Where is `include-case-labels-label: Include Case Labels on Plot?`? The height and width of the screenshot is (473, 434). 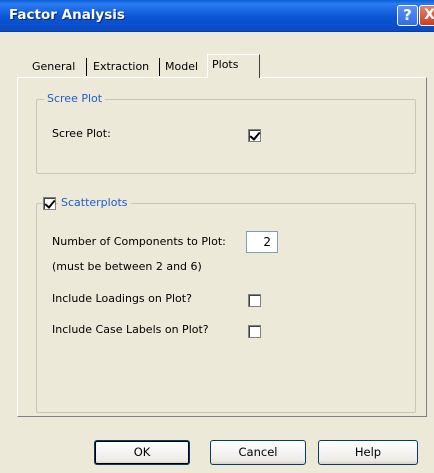
include-case-labels-label: Include Case Labels on Plot? is located at coordinates (130, 329).